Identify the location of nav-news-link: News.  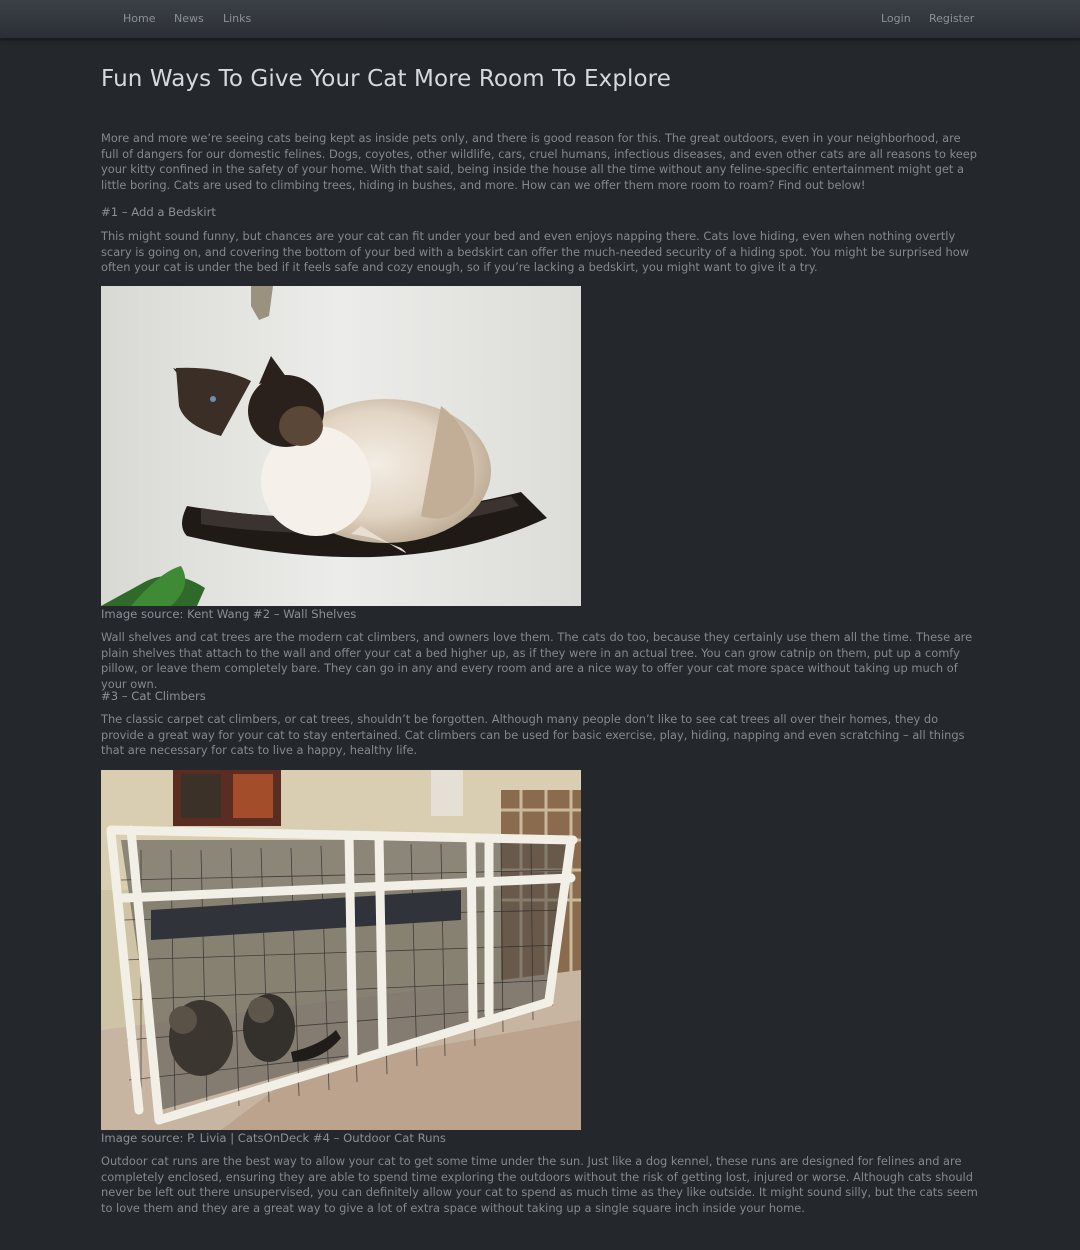
(189, 18).